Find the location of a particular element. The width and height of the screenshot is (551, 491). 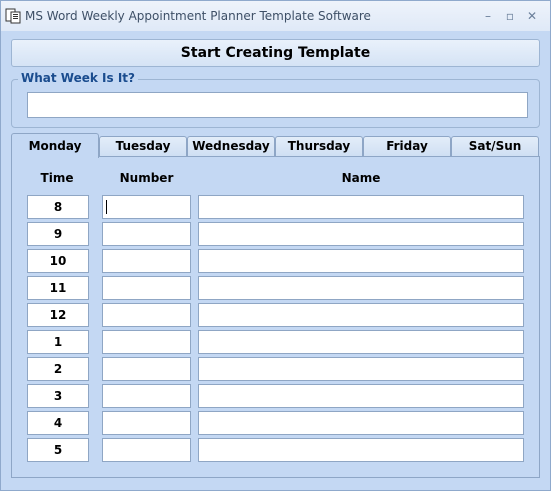

week-input is located at coordinates (277, 105).